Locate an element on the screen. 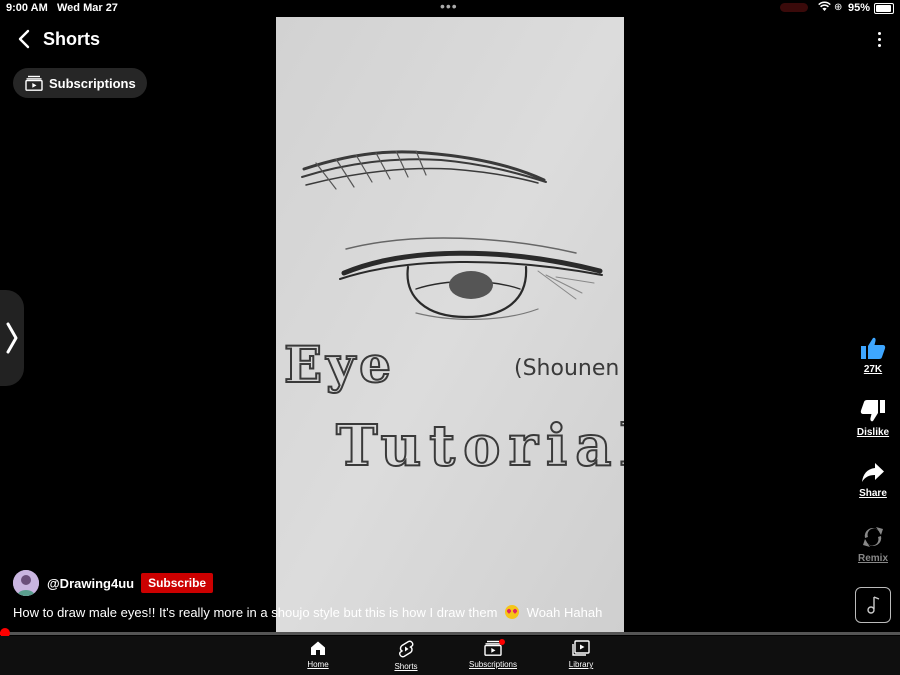 The width and height of the screenshot is (900, 675). chevron-left-icon is located at coordinates (24, 39).